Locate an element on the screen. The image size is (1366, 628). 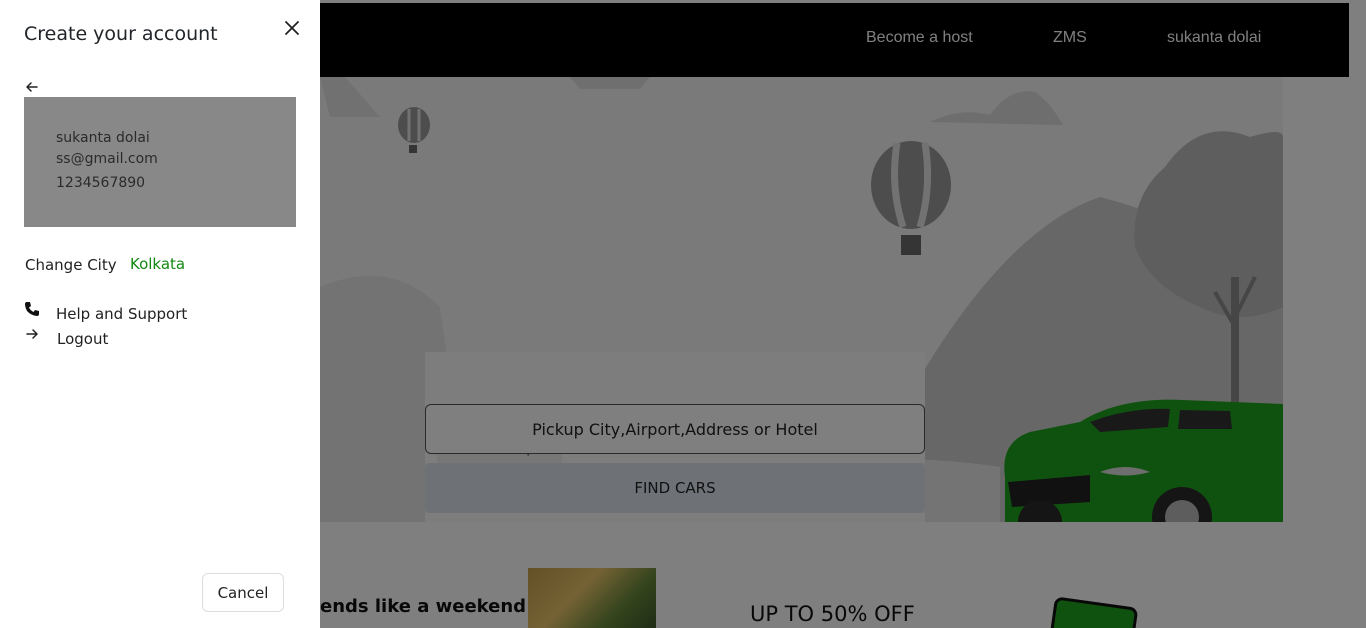
close-button is located at coordinates (292, 28).